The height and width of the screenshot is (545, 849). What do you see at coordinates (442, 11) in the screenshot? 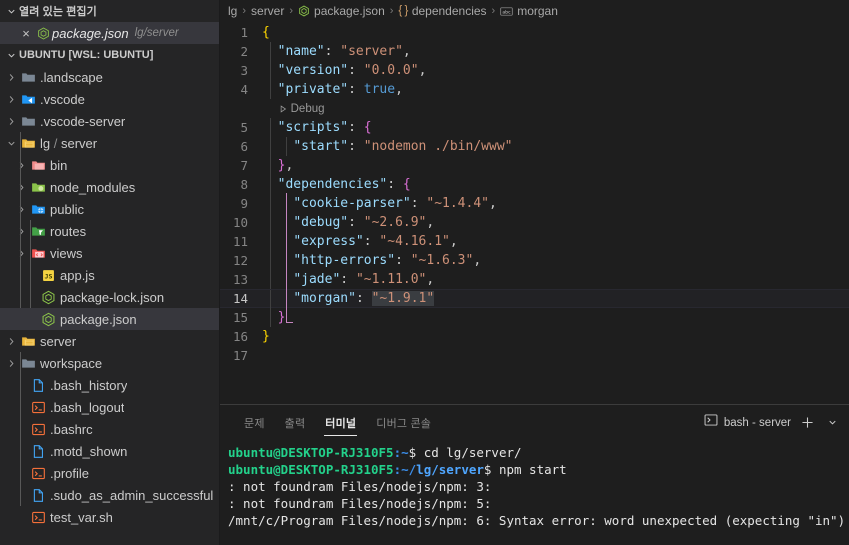
I see `breadcrumb-item-dependencies: { } dependencies` at bounding box center [442, 11].